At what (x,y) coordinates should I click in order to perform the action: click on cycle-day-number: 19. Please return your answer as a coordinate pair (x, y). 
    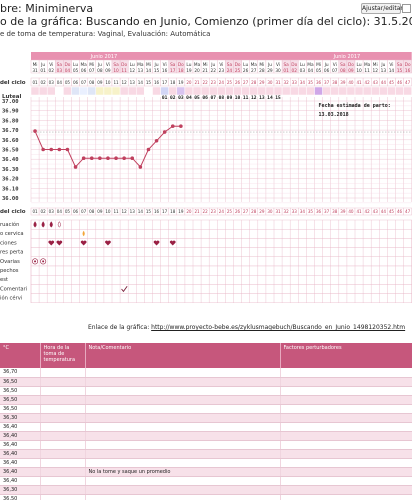
    Looking at the image, I should click on (181, 211).